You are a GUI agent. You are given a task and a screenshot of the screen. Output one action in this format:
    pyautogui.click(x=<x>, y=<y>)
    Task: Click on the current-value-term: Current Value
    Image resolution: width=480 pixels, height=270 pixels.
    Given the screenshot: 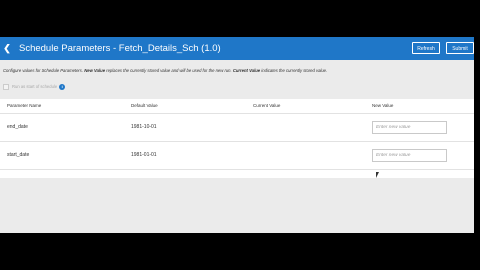 What is the action you would take?
    pyautogui.click(x=246, y=70)
    